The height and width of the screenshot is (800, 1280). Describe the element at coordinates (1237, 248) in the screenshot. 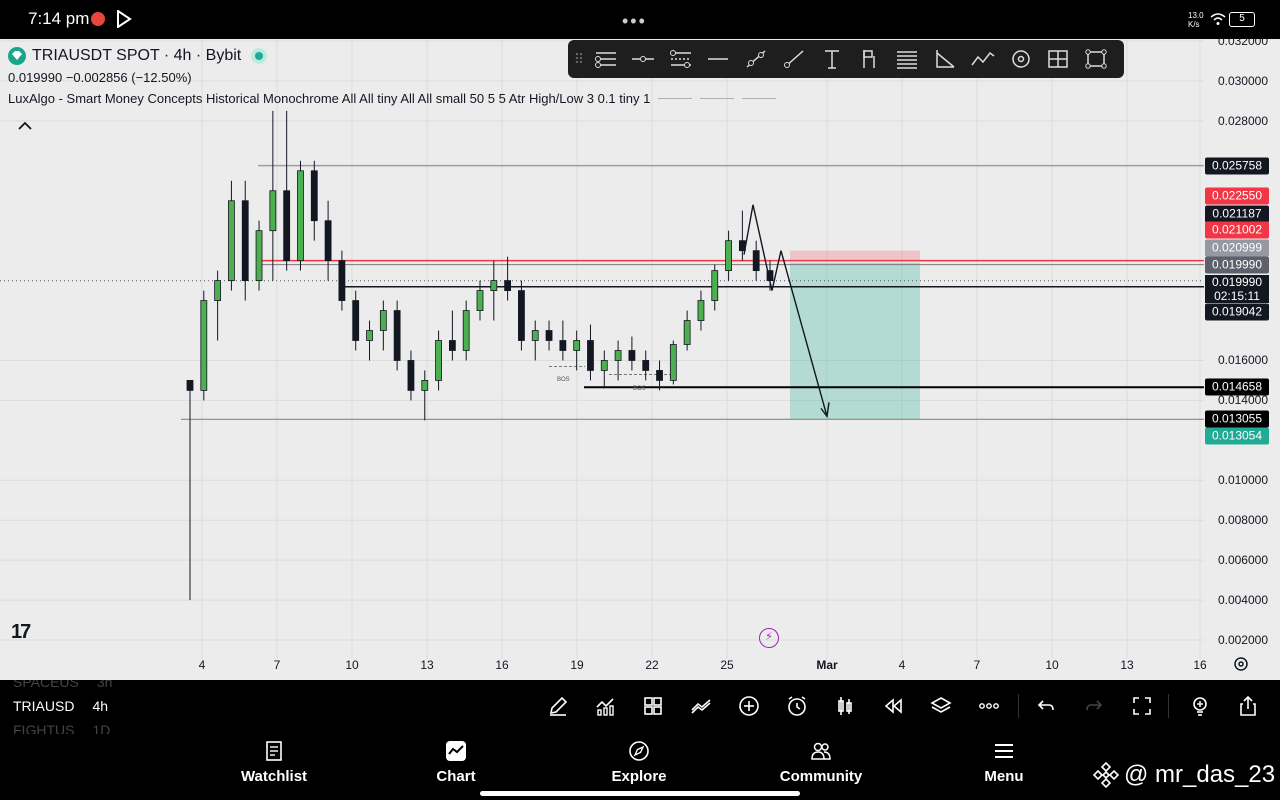

I see `price-badge: 0.020999` at that location.